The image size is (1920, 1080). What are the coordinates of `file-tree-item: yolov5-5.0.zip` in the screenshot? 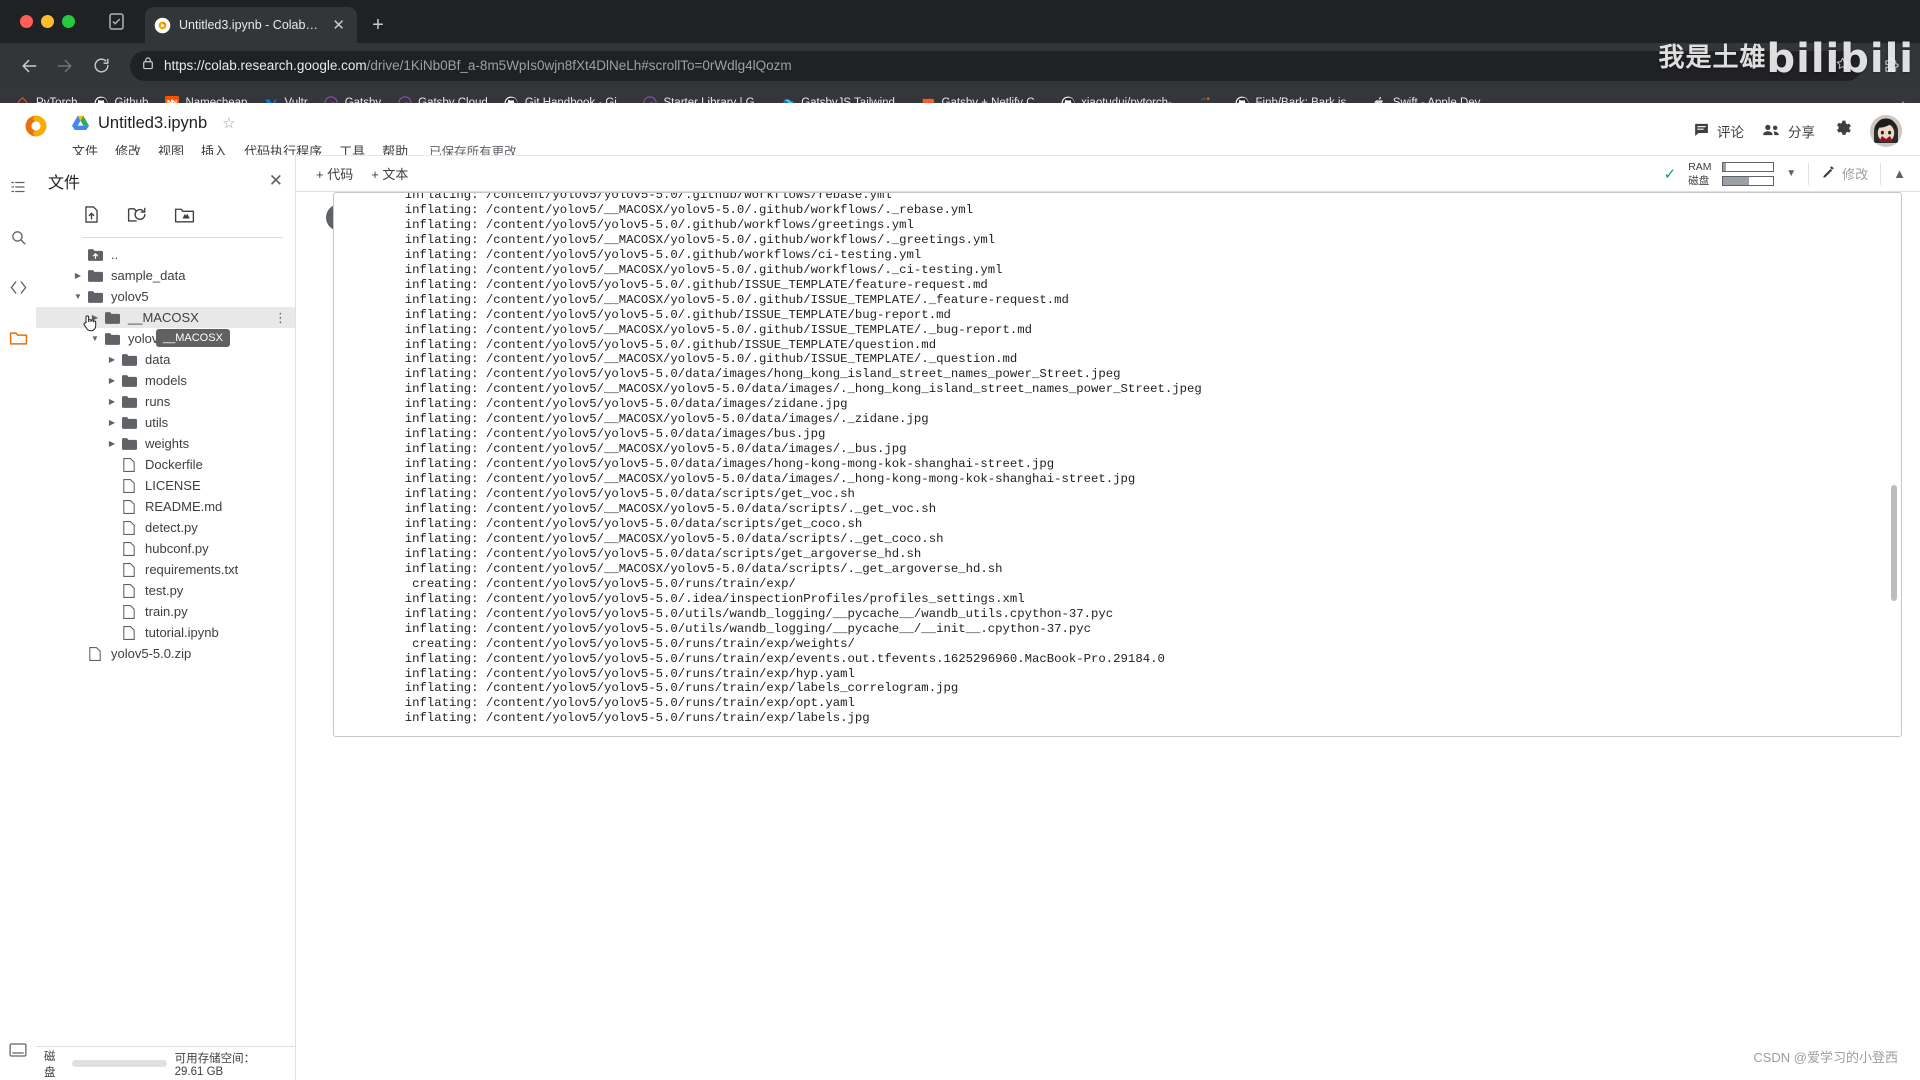 It's located at (165, 653).